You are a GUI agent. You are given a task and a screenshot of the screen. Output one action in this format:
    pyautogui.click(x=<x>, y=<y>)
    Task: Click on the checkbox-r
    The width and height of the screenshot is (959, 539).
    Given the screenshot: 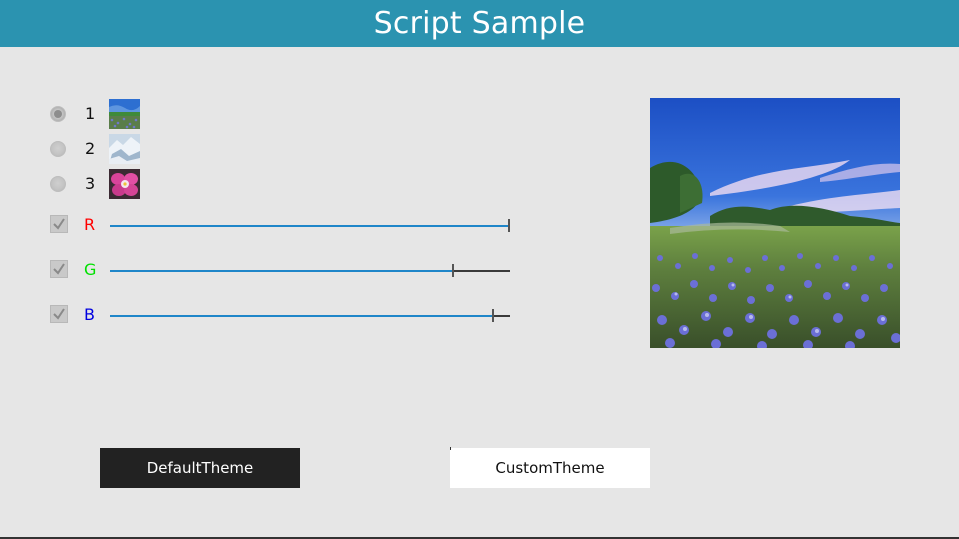 What is the action you would take?
    pyautogui.click(x=59, y=224)
    